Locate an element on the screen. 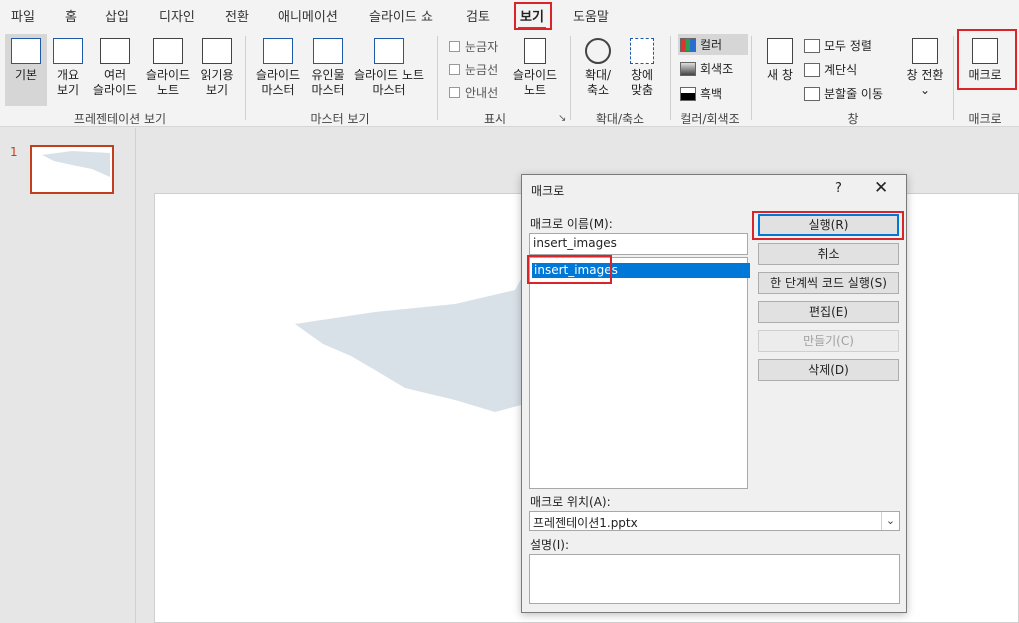 The image size is (1019, 623). notes-page-label-2: 노트 is located at coordinates (168, 90).